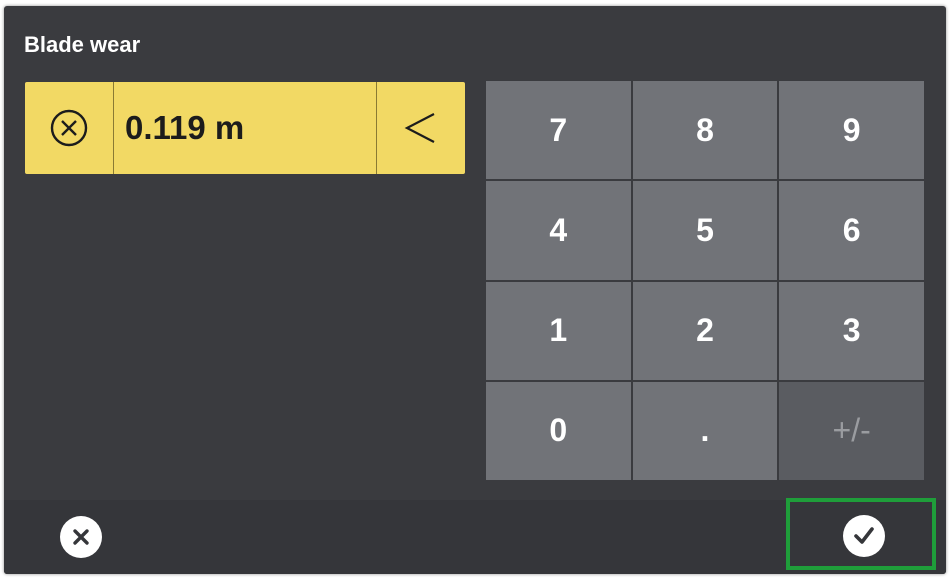  I want to click on circle-x-icon, so click(69, 128).